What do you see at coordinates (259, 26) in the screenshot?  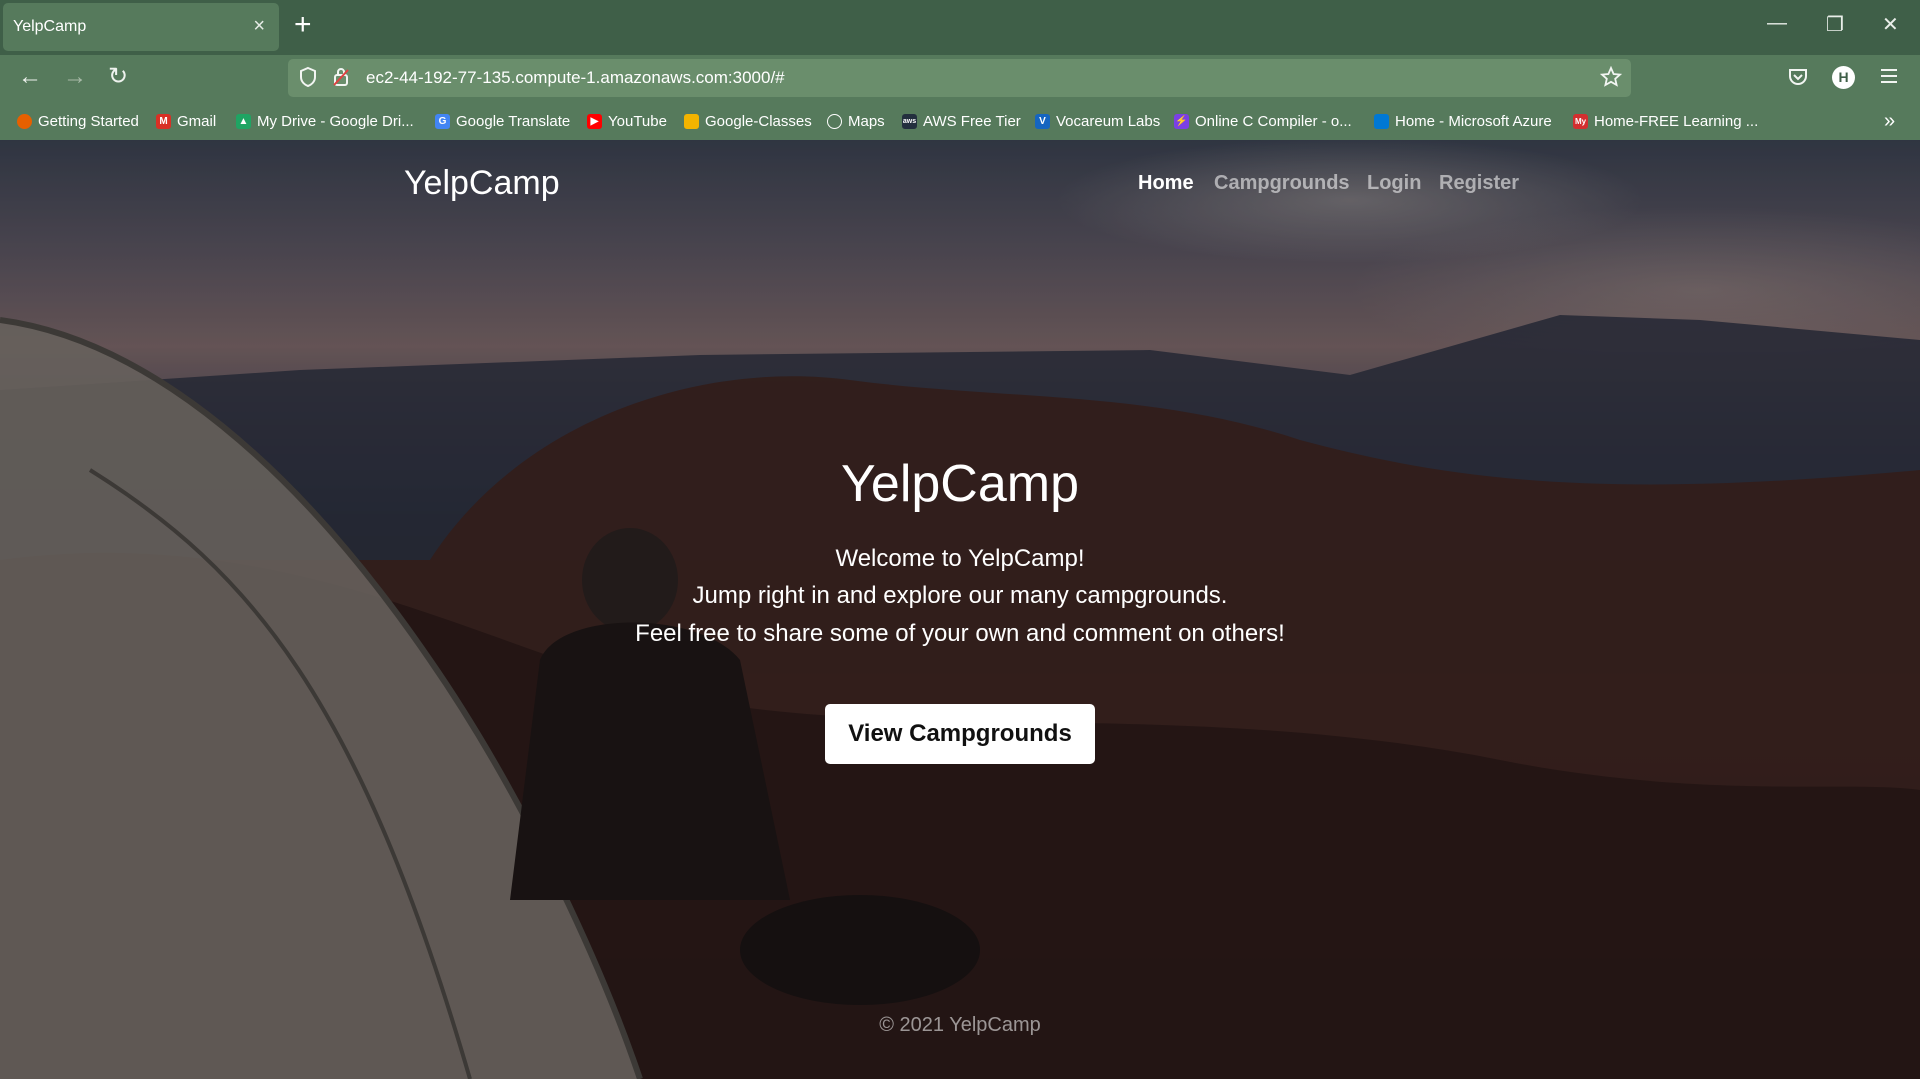 I see `tab-close-icon: ×` at bounding box center [259, 26].